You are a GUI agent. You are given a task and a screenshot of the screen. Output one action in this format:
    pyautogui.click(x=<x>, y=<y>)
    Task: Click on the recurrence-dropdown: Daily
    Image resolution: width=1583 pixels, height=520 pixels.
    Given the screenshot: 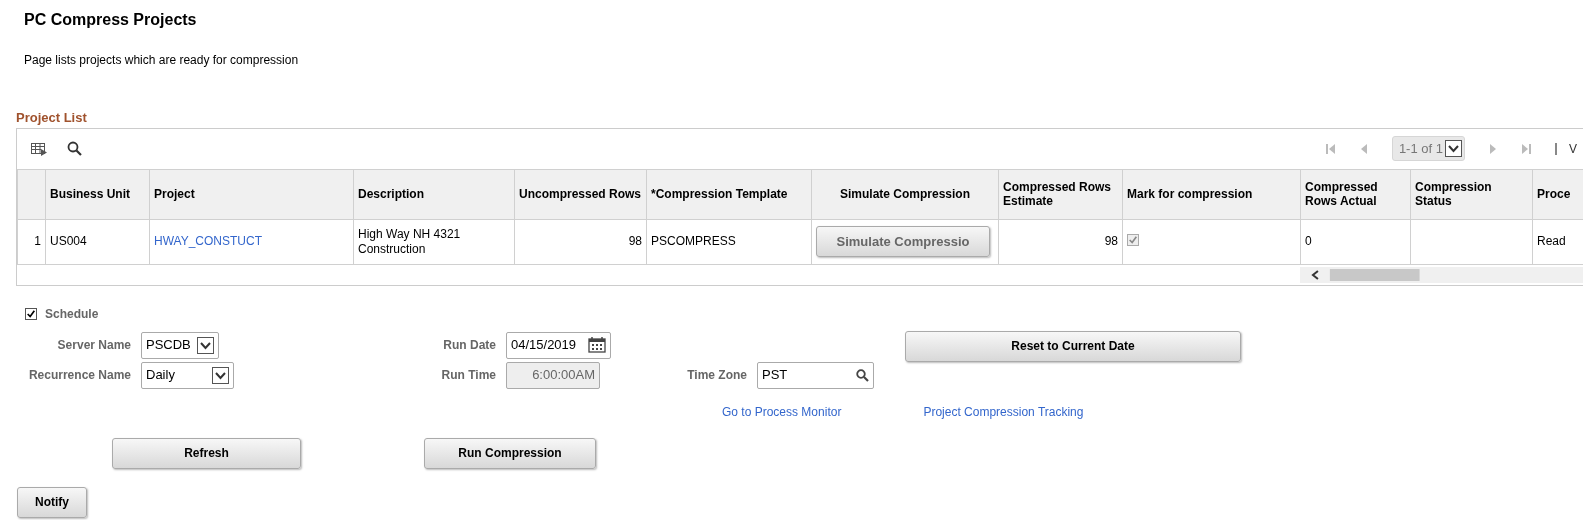 What is the action you would take?
    pyautogui.click(x=187, y=375)
    